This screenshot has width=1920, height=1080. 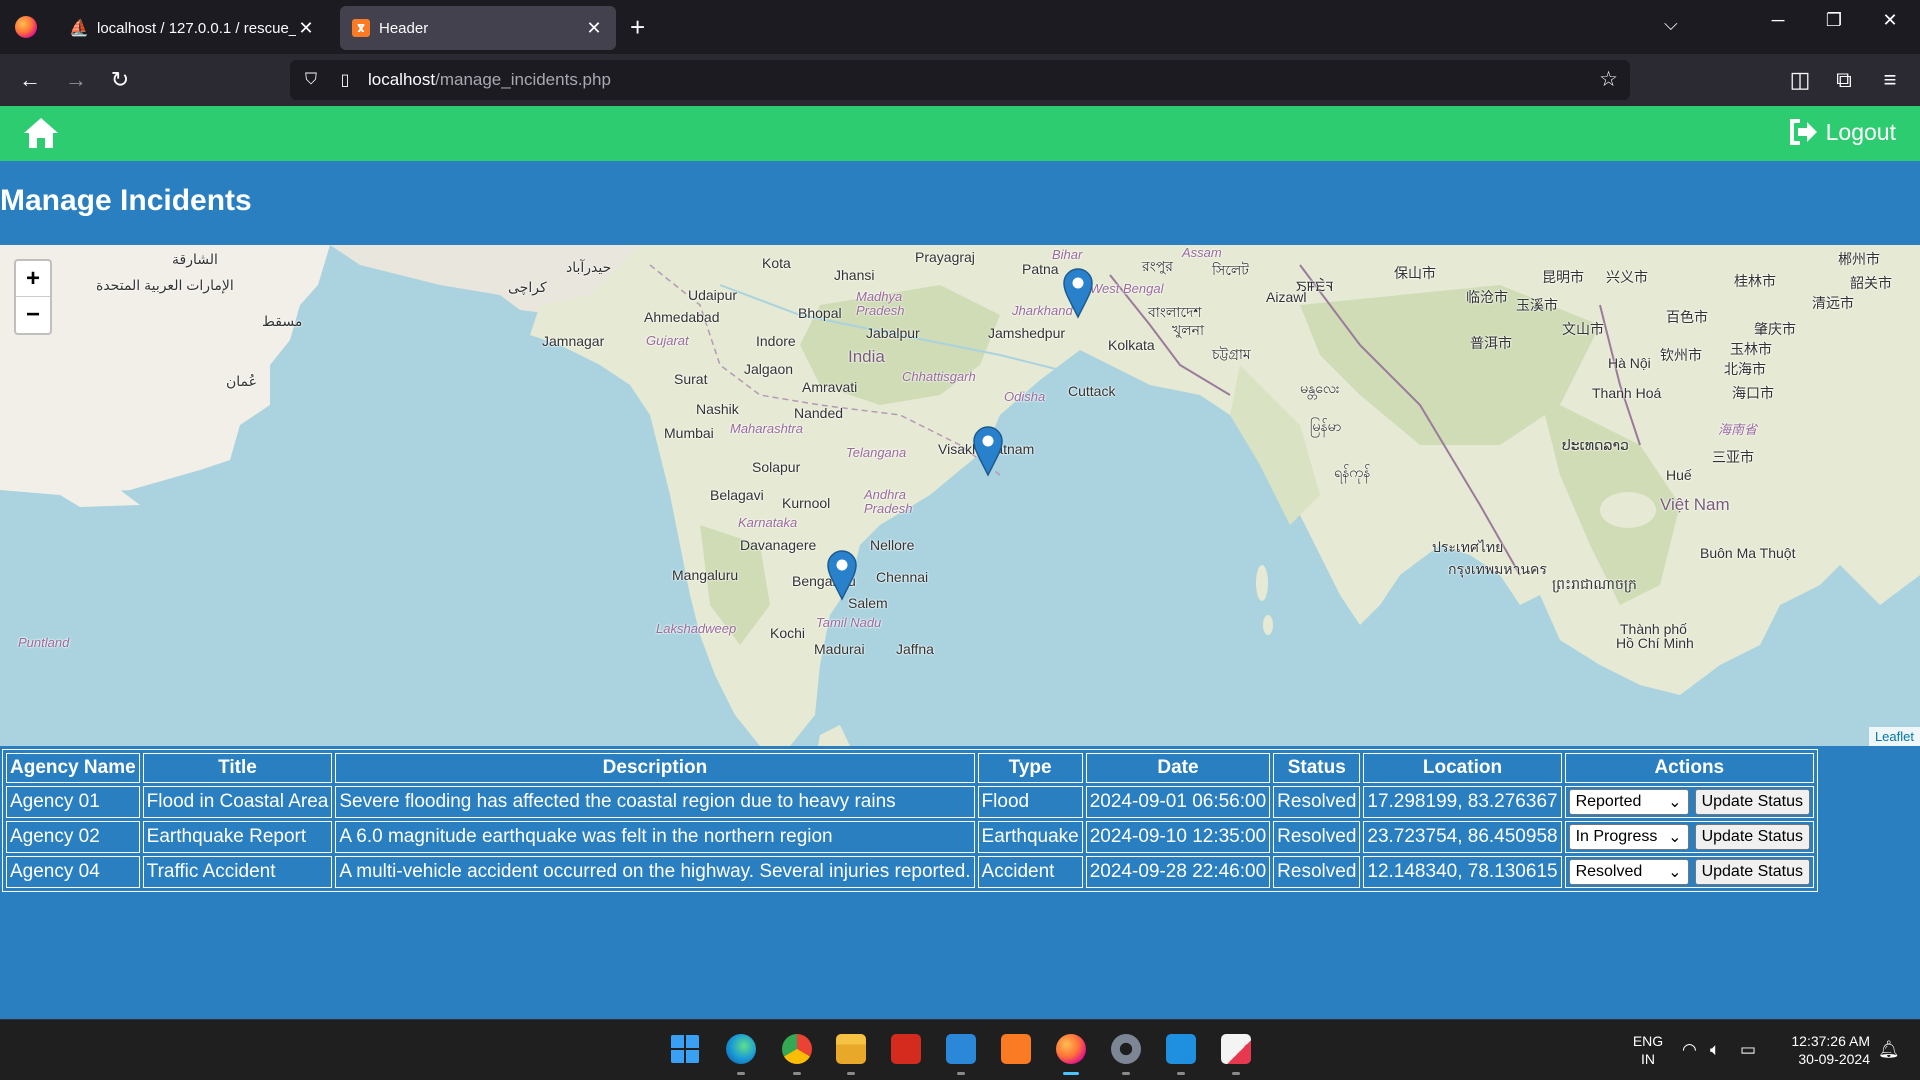 What do you see at coordinates (44, 642) in the screenshot?
I see `map-label: Puntland` at bounding box center [44, 642].